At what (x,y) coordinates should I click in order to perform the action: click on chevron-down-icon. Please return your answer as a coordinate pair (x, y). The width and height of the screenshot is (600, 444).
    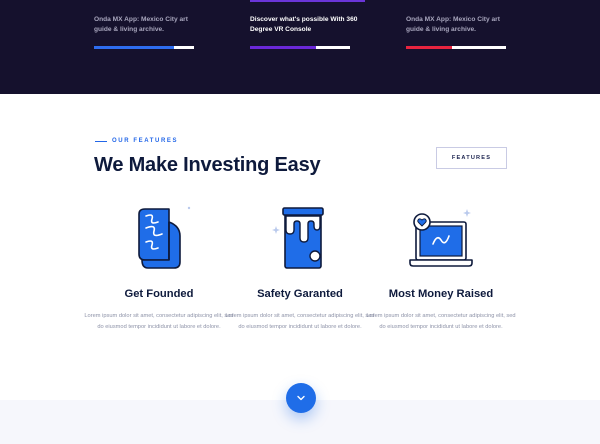
    Looking at the image, I should click on (301, 398).